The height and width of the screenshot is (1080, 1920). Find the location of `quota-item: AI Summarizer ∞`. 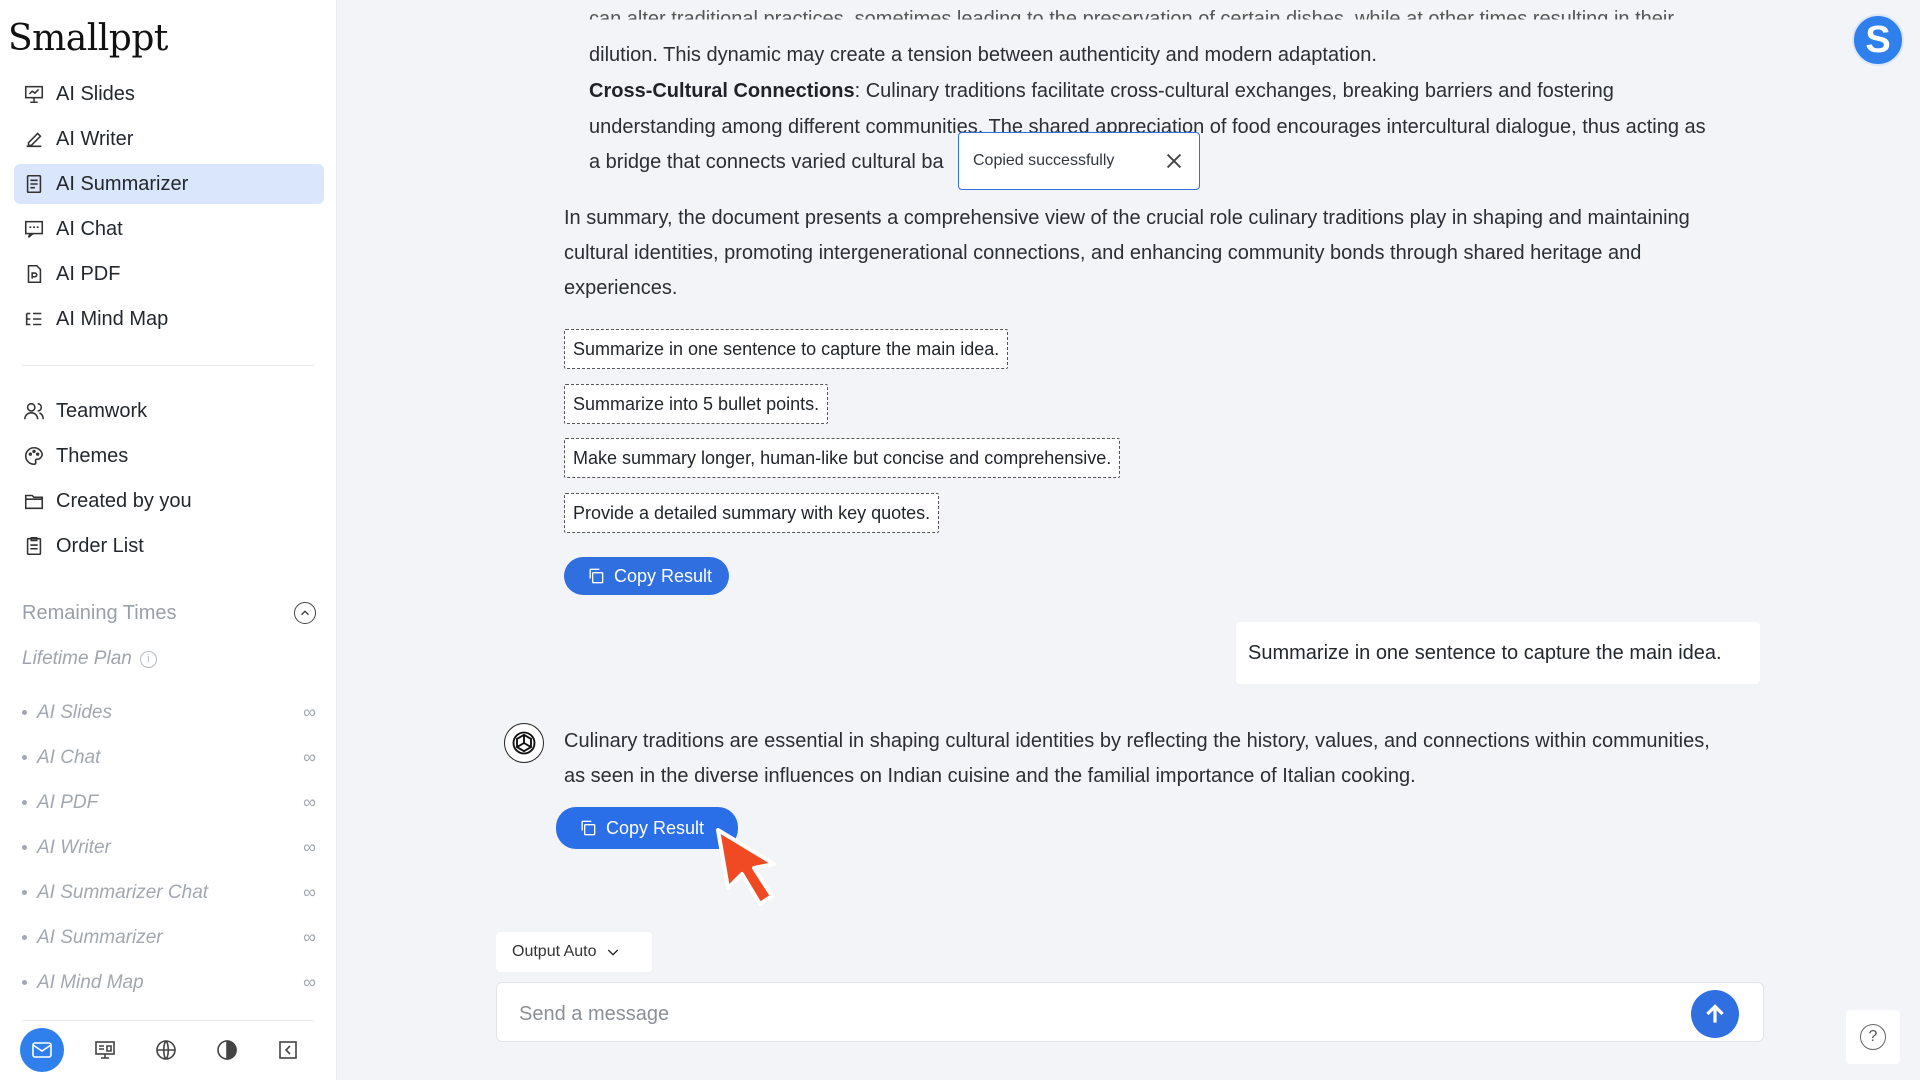

quota-item: AI Summarizer ∞ is located at coordinates (169, 937).